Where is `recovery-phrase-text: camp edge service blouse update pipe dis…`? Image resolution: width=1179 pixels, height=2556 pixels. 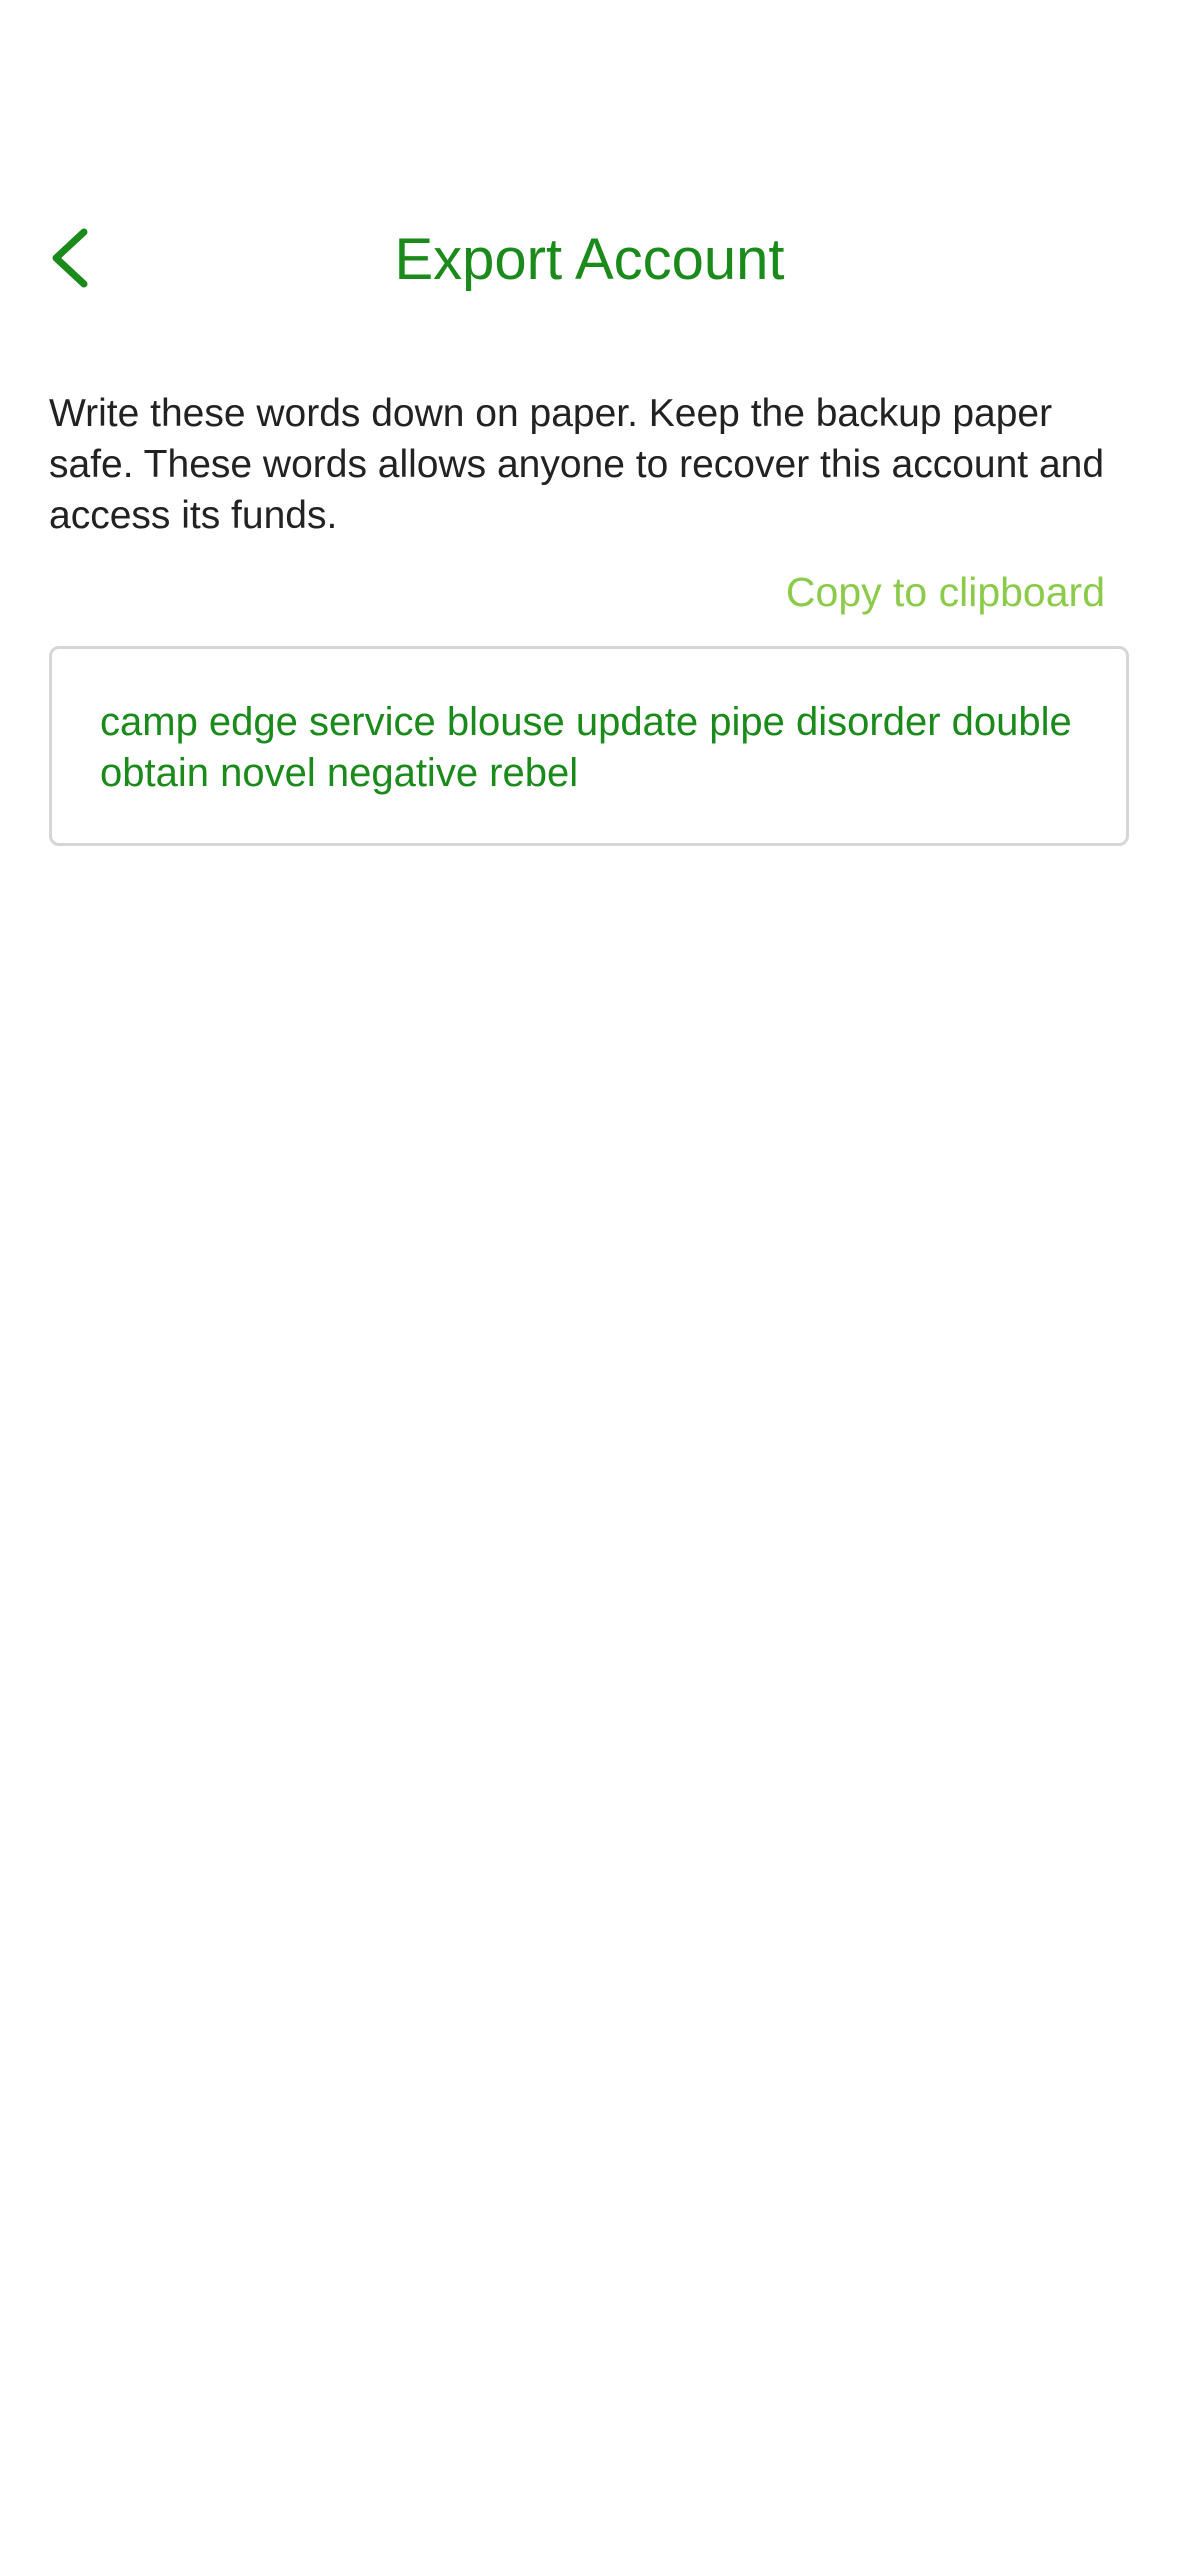
recovery-phrase-text: camp edge service blouse update pipe dis… is located at coordinates (586, 747).